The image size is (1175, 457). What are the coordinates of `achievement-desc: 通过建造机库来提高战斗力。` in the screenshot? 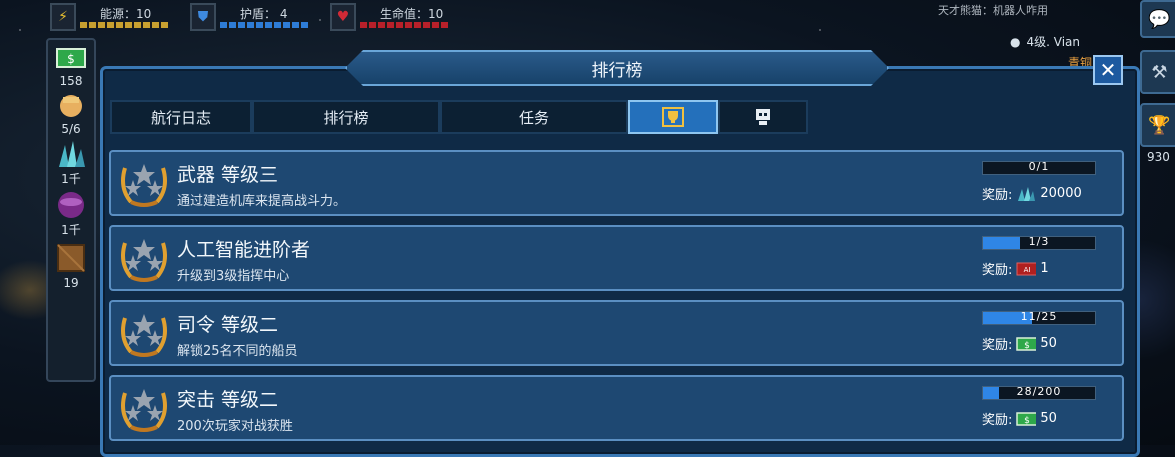 It's located at (262, 201).